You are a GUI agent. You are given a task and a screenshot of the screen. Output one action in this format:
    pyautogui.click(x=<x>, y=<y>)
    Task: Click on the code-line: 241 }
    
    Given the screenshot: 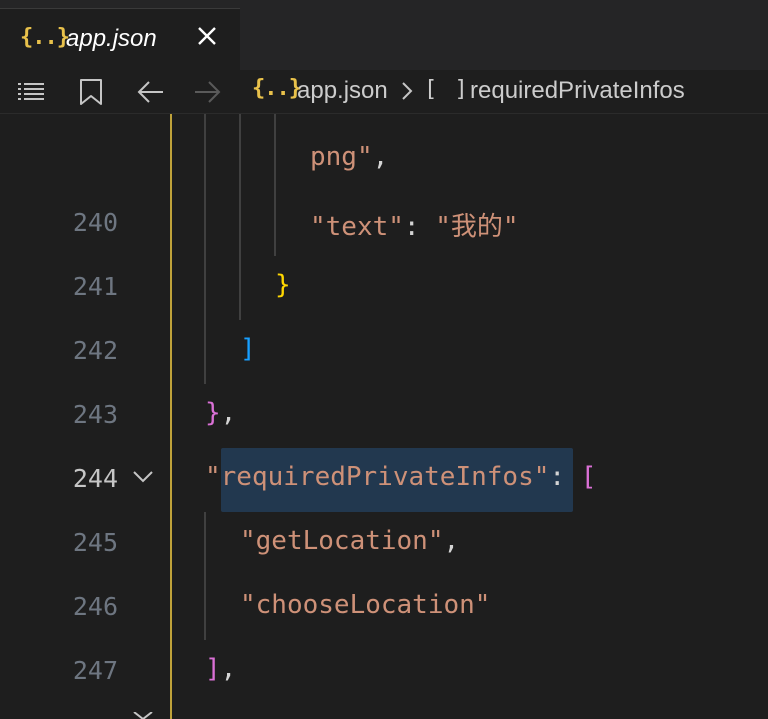 What is the action you would take?
    pyautogui.click(x=384, y=288)
    